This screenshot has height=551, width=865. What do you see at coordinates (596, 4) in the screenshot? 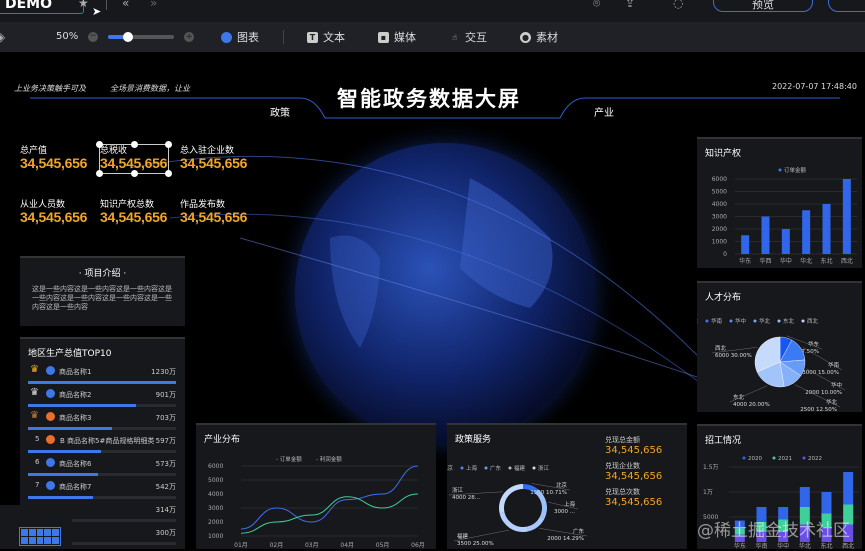
I see `location-icon: ⌾` at bounding box center [596, 4].